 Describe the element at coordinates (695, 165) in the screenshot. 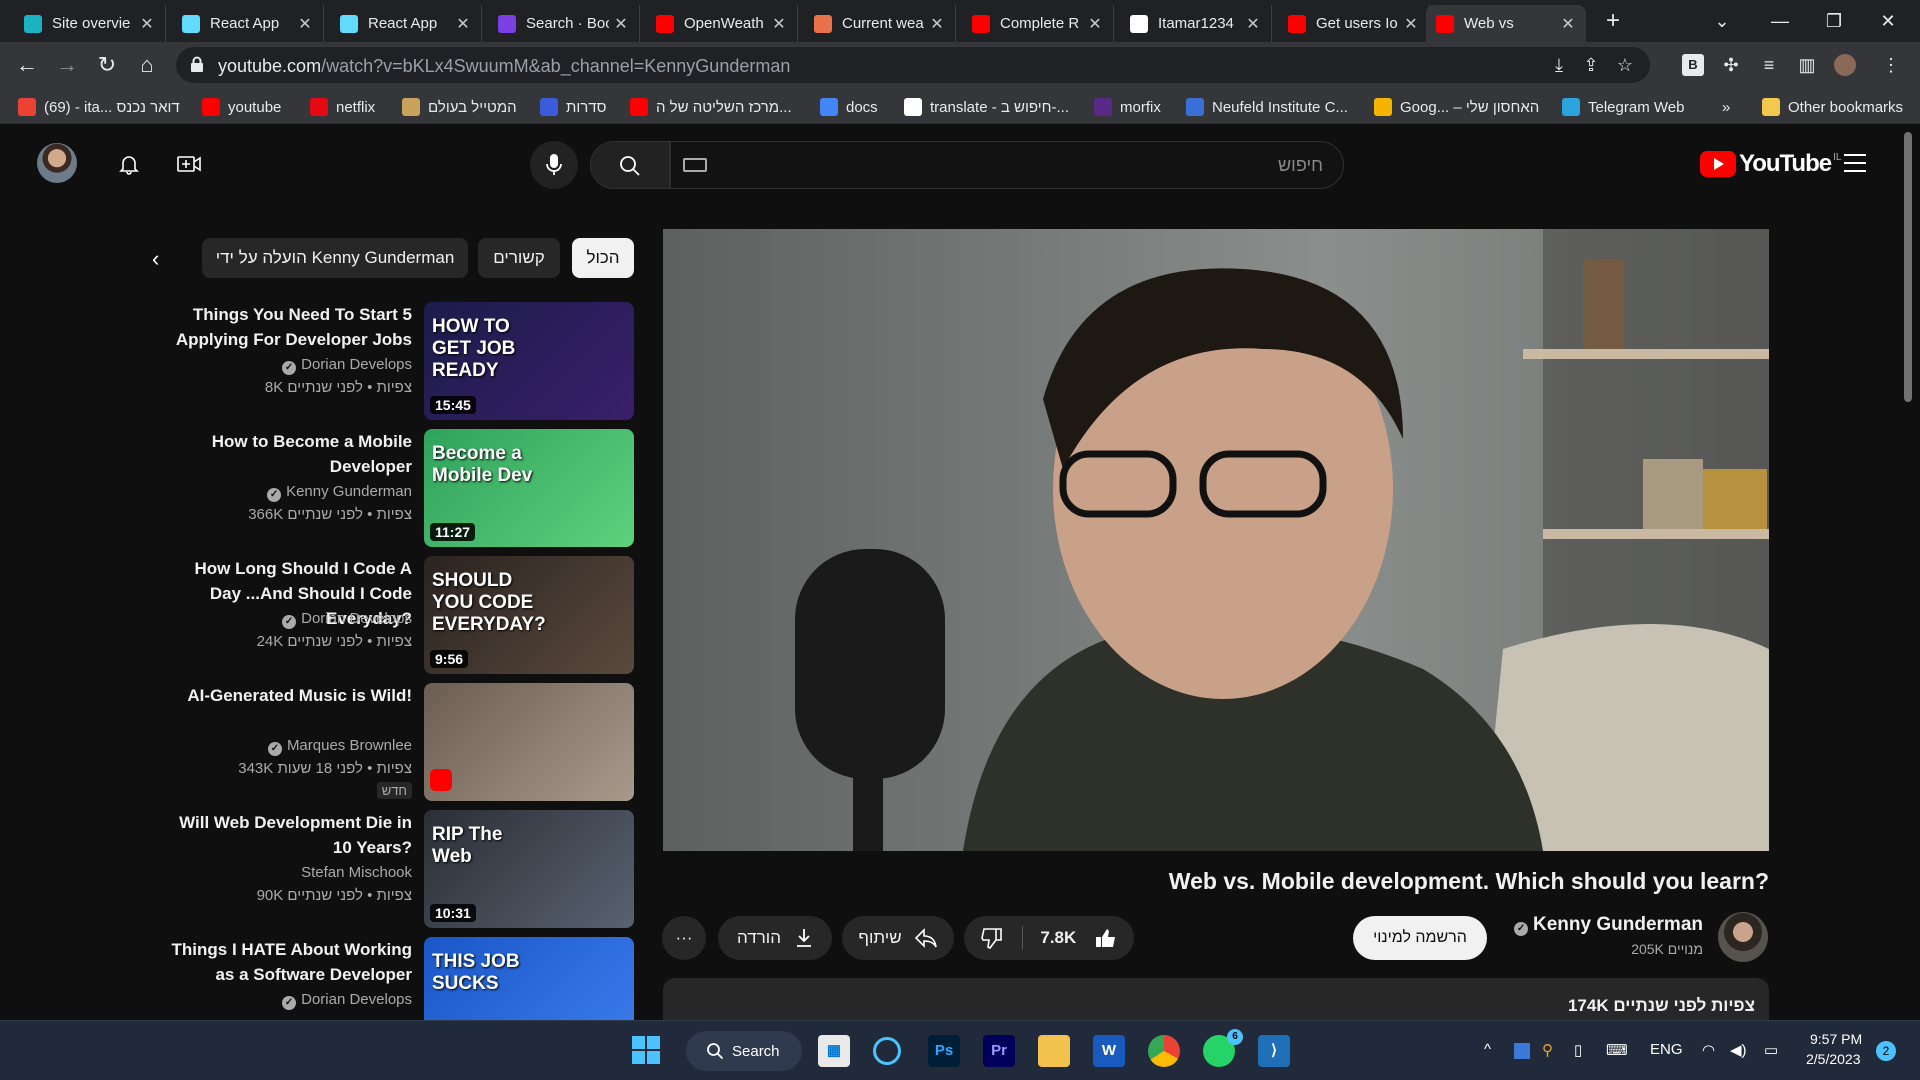

I see `keyboard-icon` at that location.